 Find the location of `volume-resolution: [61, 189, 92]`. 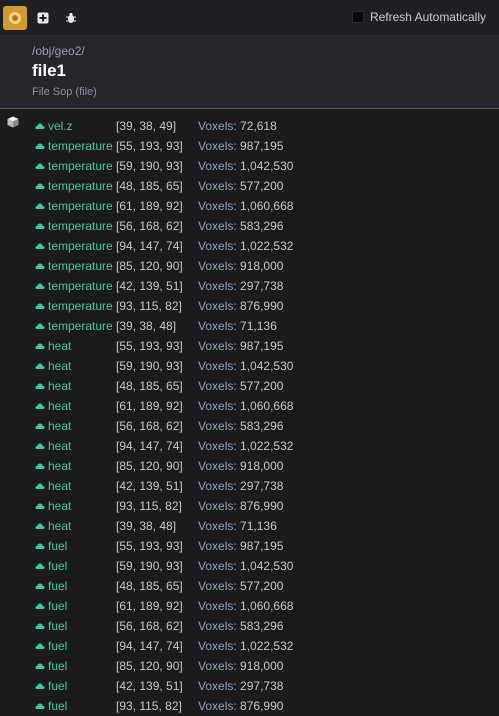

volume-resolution: [61, 189, 92] is located at coordinates (149, 606).